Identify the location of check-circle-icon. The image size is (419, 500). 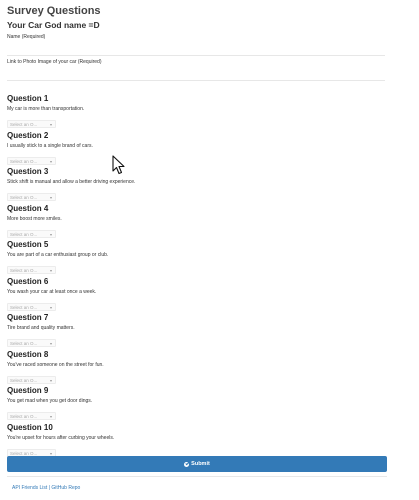
(187, 464).